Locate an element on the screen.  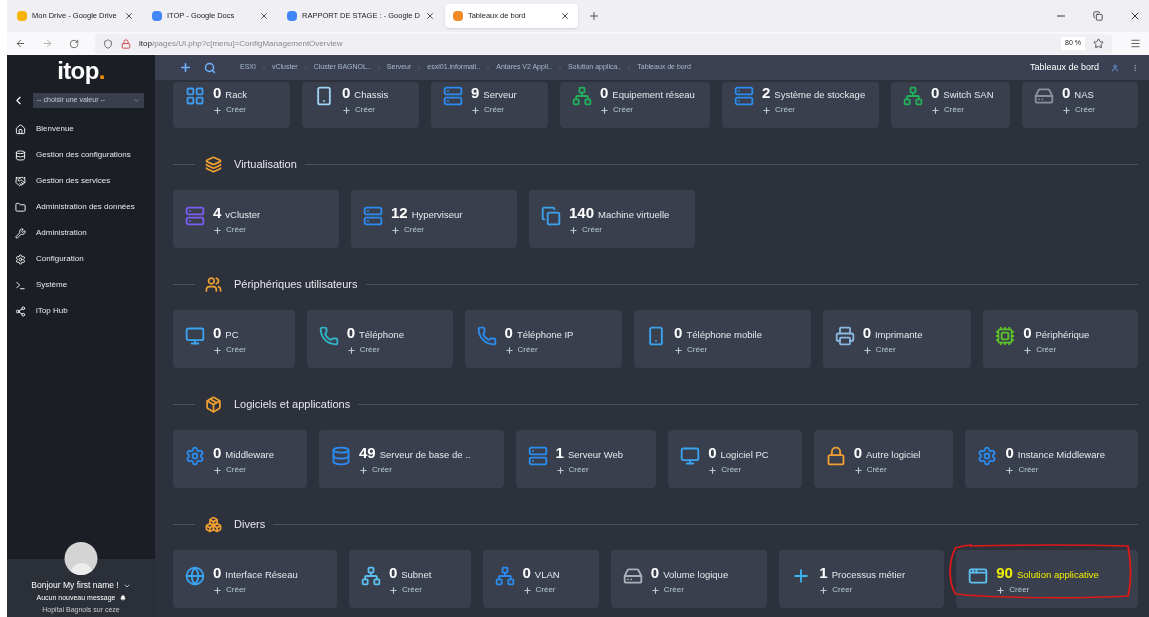
menu-item: Bienvenue is located at coordinates (81, 129).